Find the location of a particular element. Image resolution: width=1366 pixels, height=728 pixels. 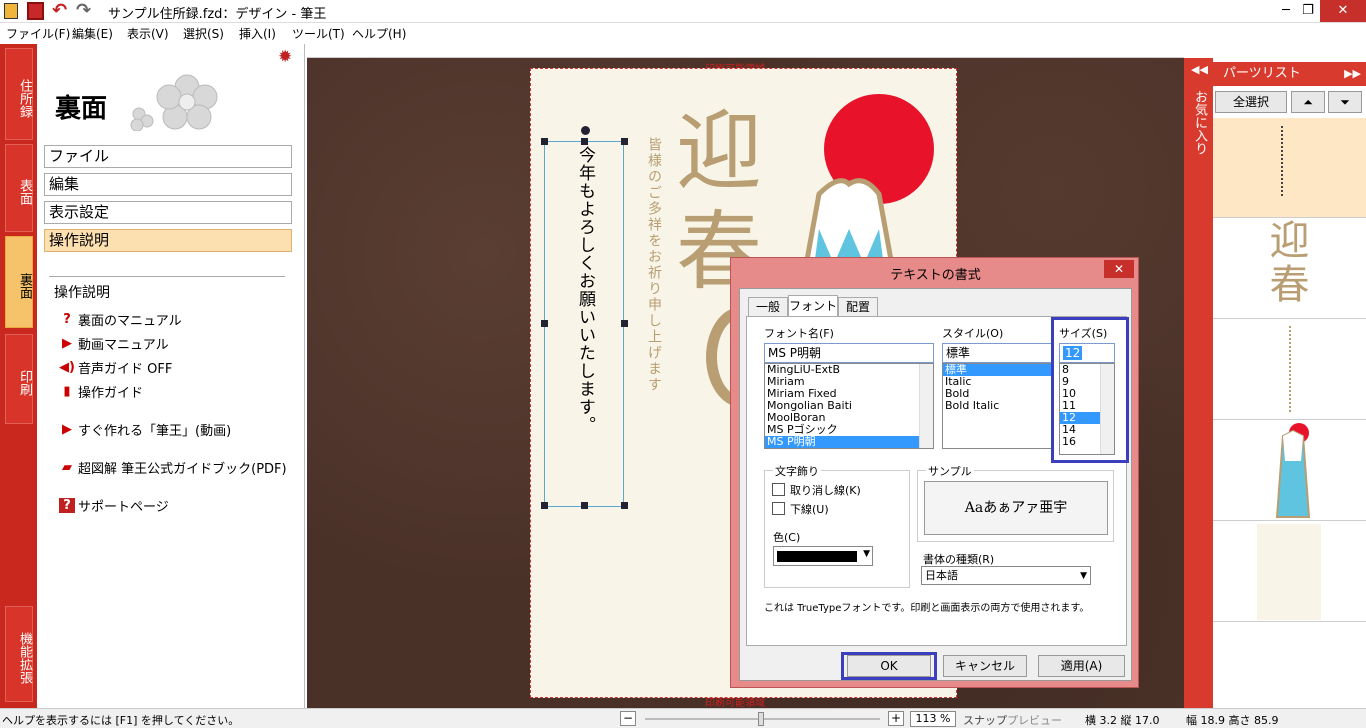

book-icon: ▮ is located at coordinates (67, 391).